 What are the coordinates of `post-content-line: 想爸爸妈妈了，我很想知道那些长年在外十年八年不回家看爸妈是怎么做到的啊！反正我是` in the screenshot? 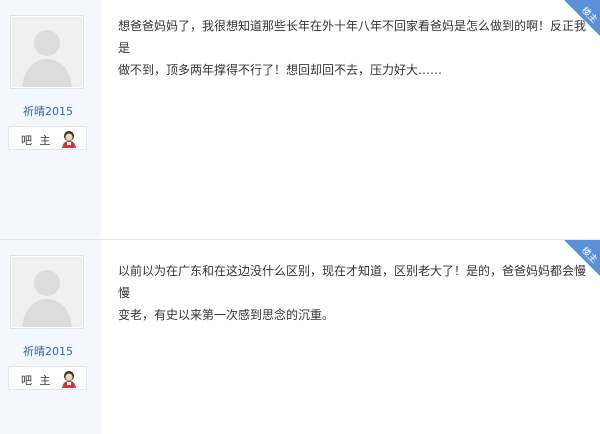 It's located at (352, 37).